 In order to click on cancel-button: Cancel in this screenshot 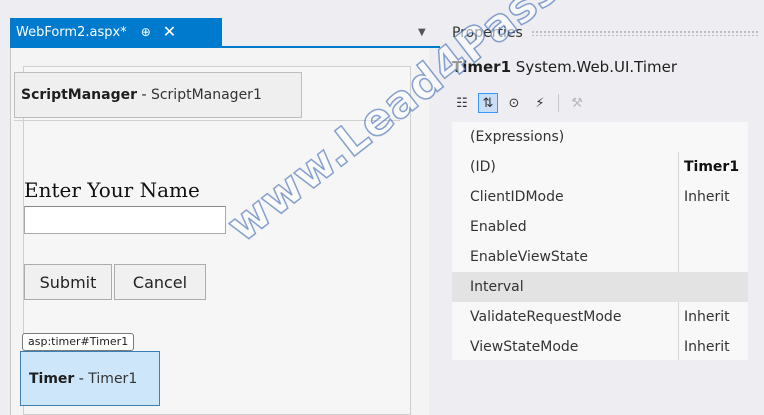, I will do `click(160, 282)`.